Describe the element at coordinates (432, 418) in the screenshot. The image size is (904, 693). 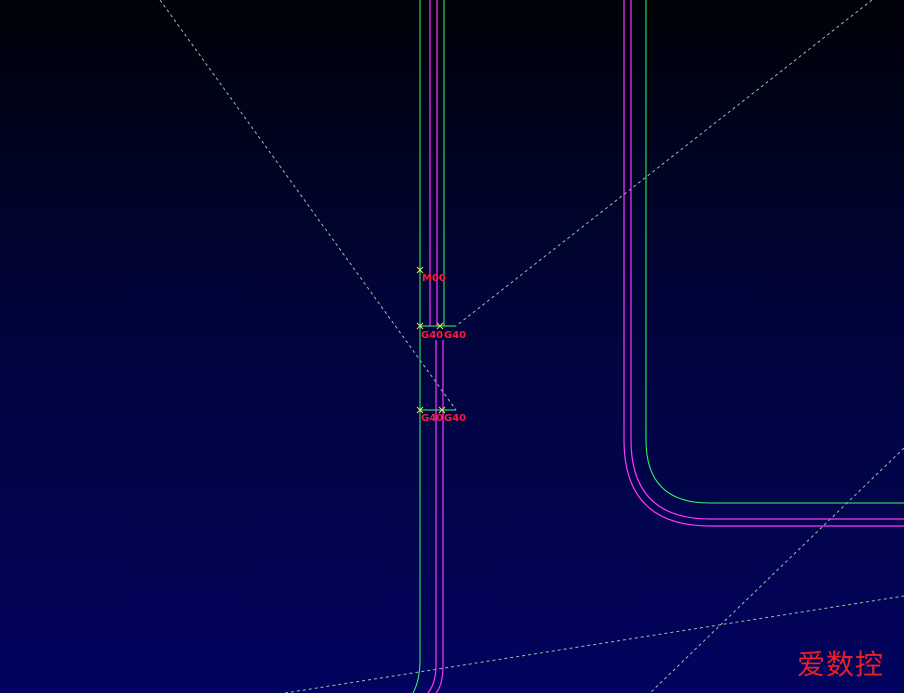
I see `label-lead-in-lower-left: G40` at that location.